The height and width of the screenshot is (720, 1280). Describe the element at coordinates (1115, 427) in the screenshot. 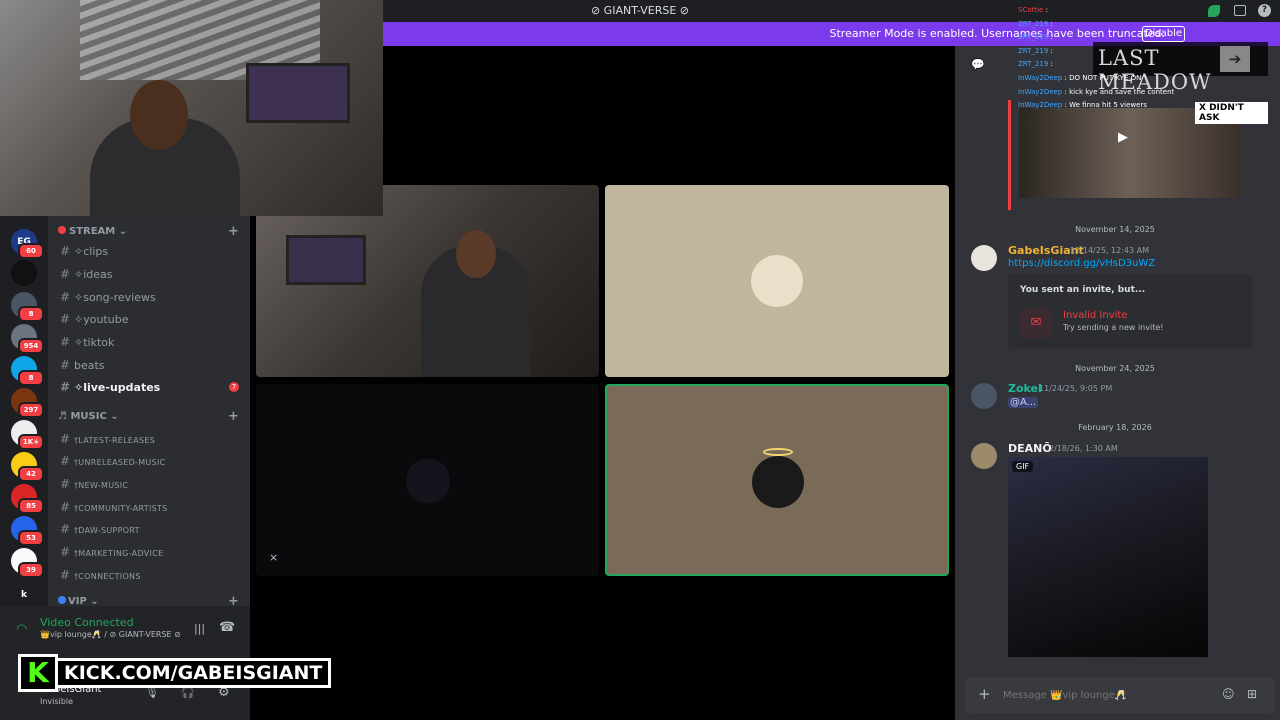

I see `date-divider: February 18, 2026` at that location.